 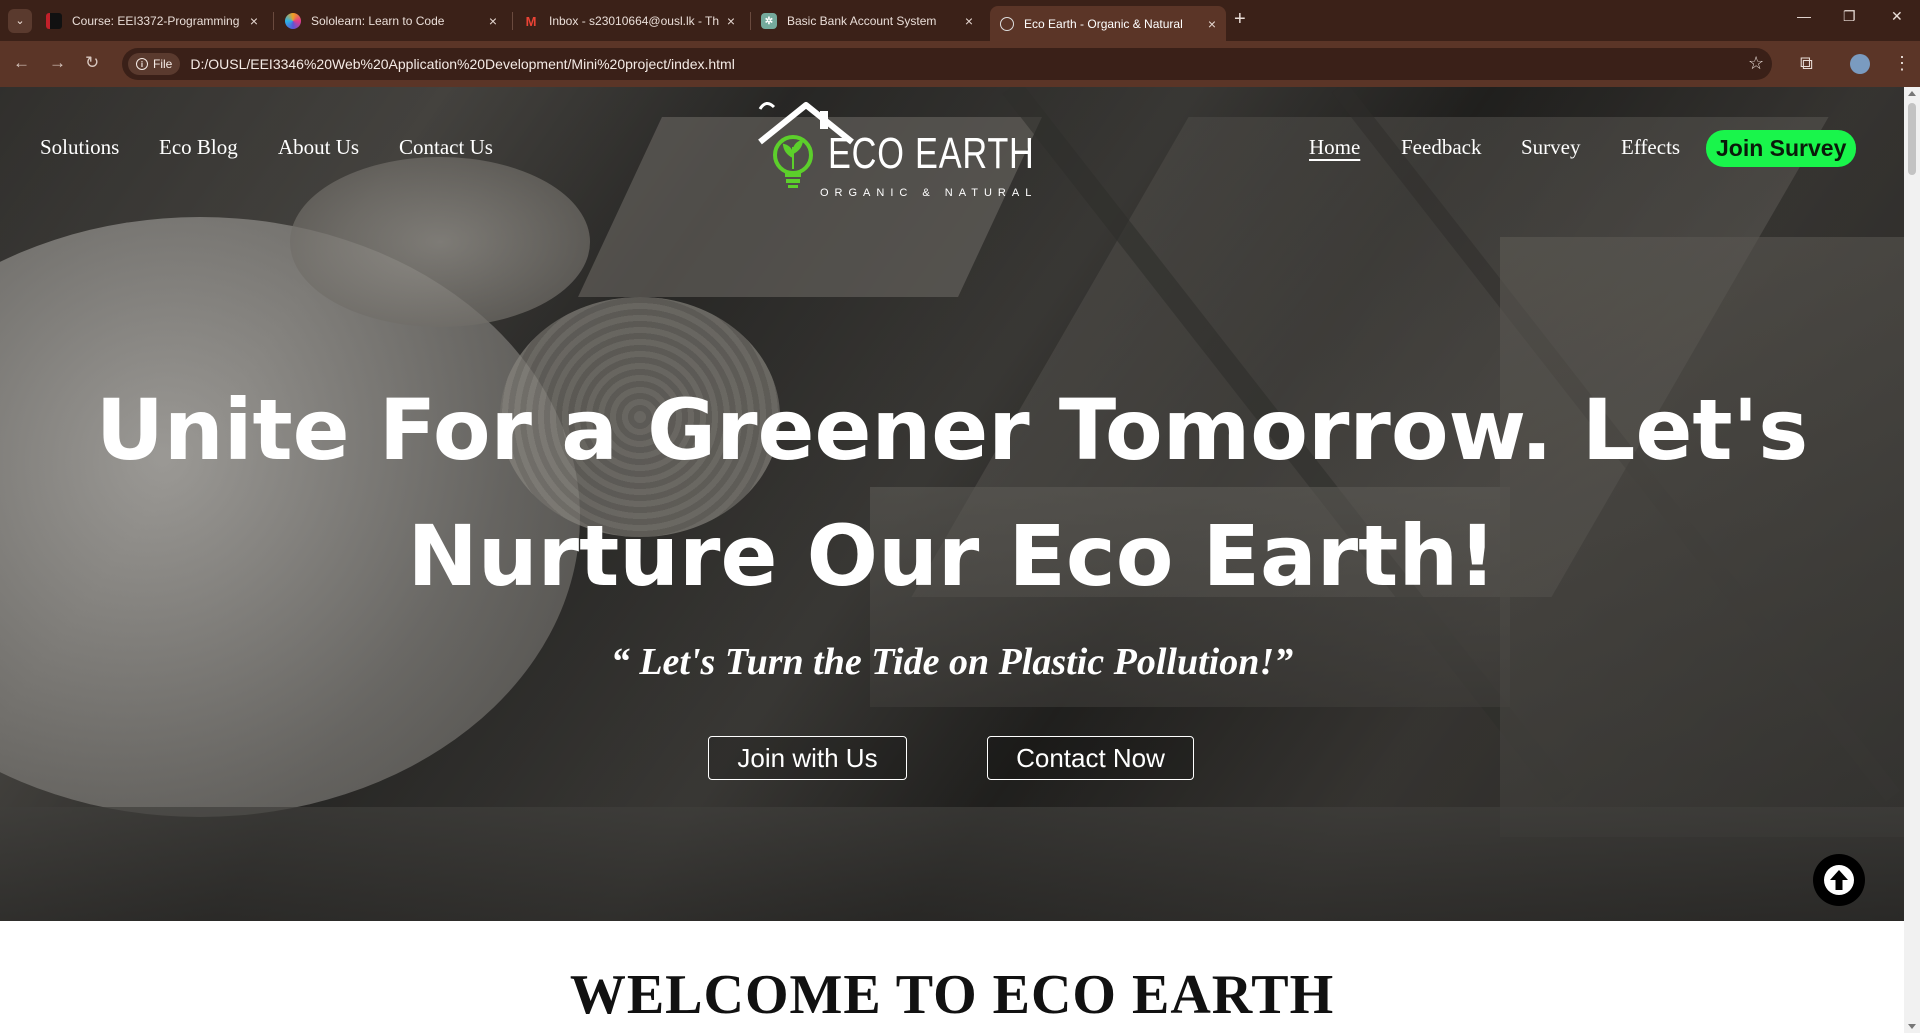 I want to click on background-yard, so click(x=952, y=864).